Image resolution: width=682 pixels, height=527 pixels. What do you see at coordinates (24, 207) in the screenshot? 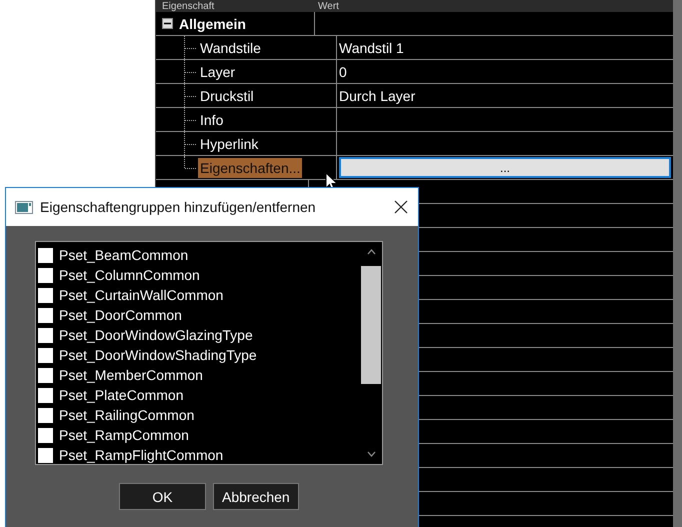
I see `app-icon` at bounding box center [24, 207].